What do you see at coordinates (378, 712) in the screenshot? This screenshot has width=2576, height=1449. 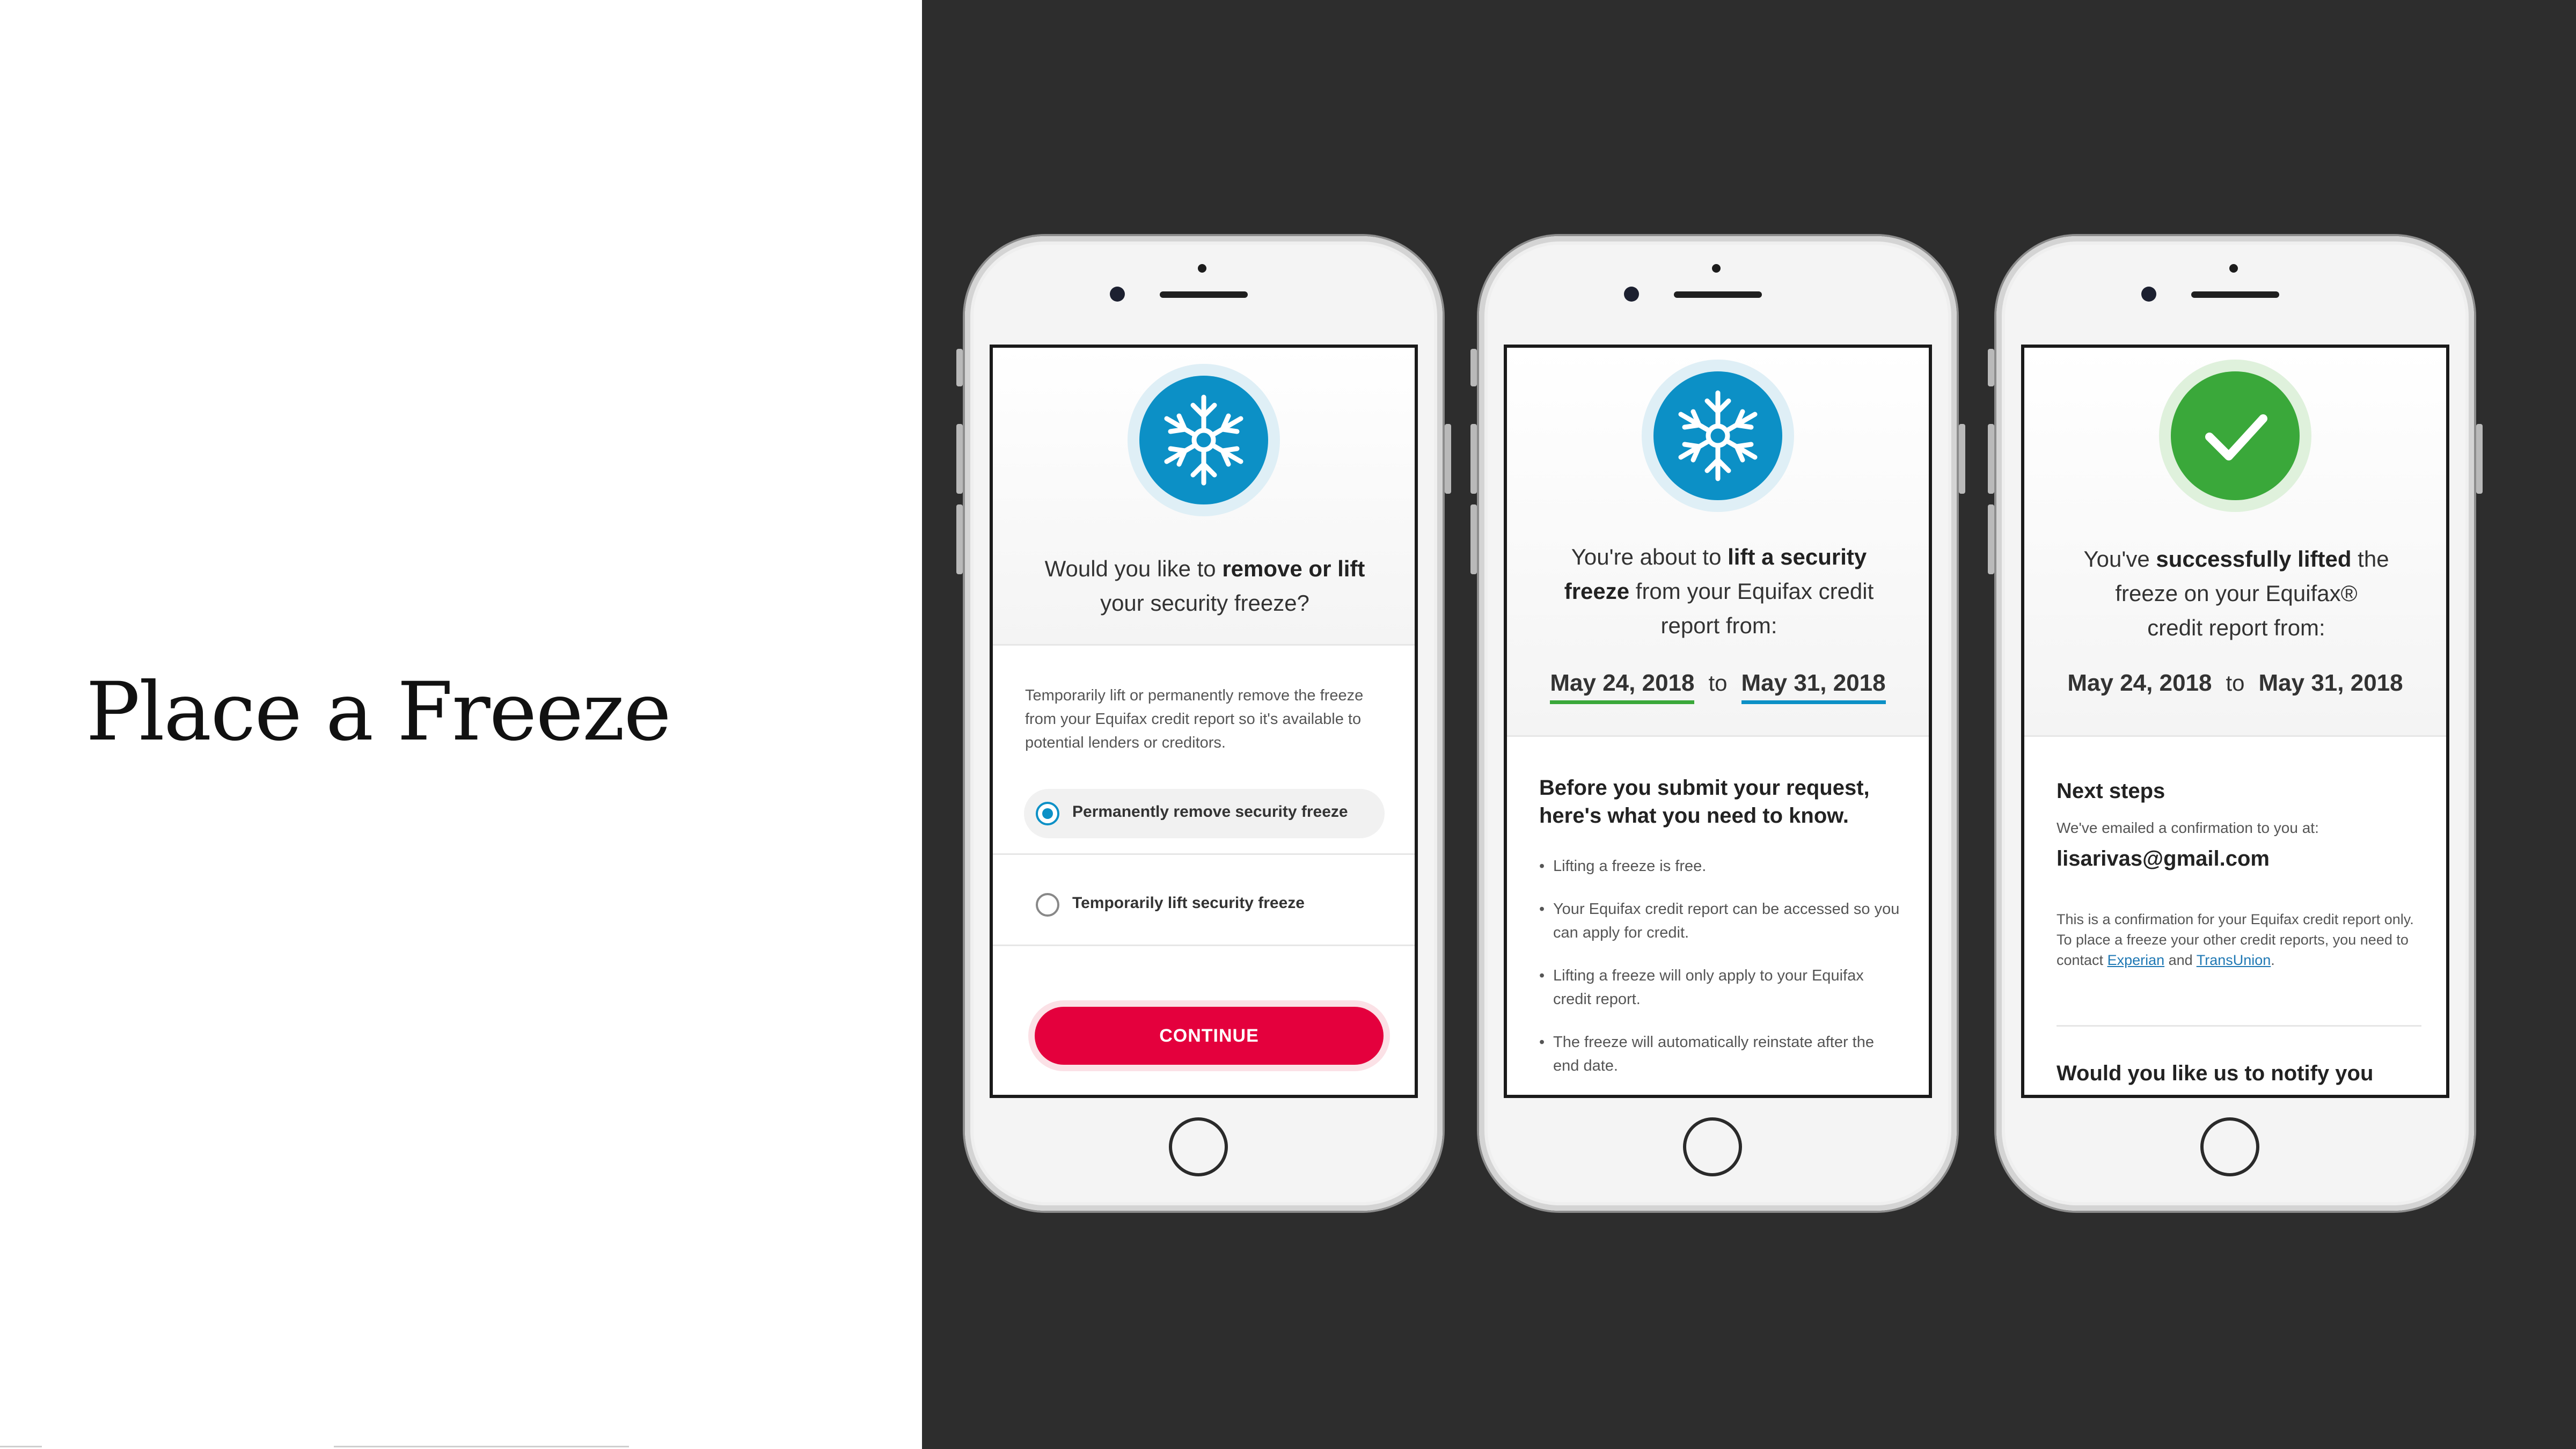 I see `slide-title: Place a Freeze` at bounding box center [378, 712].